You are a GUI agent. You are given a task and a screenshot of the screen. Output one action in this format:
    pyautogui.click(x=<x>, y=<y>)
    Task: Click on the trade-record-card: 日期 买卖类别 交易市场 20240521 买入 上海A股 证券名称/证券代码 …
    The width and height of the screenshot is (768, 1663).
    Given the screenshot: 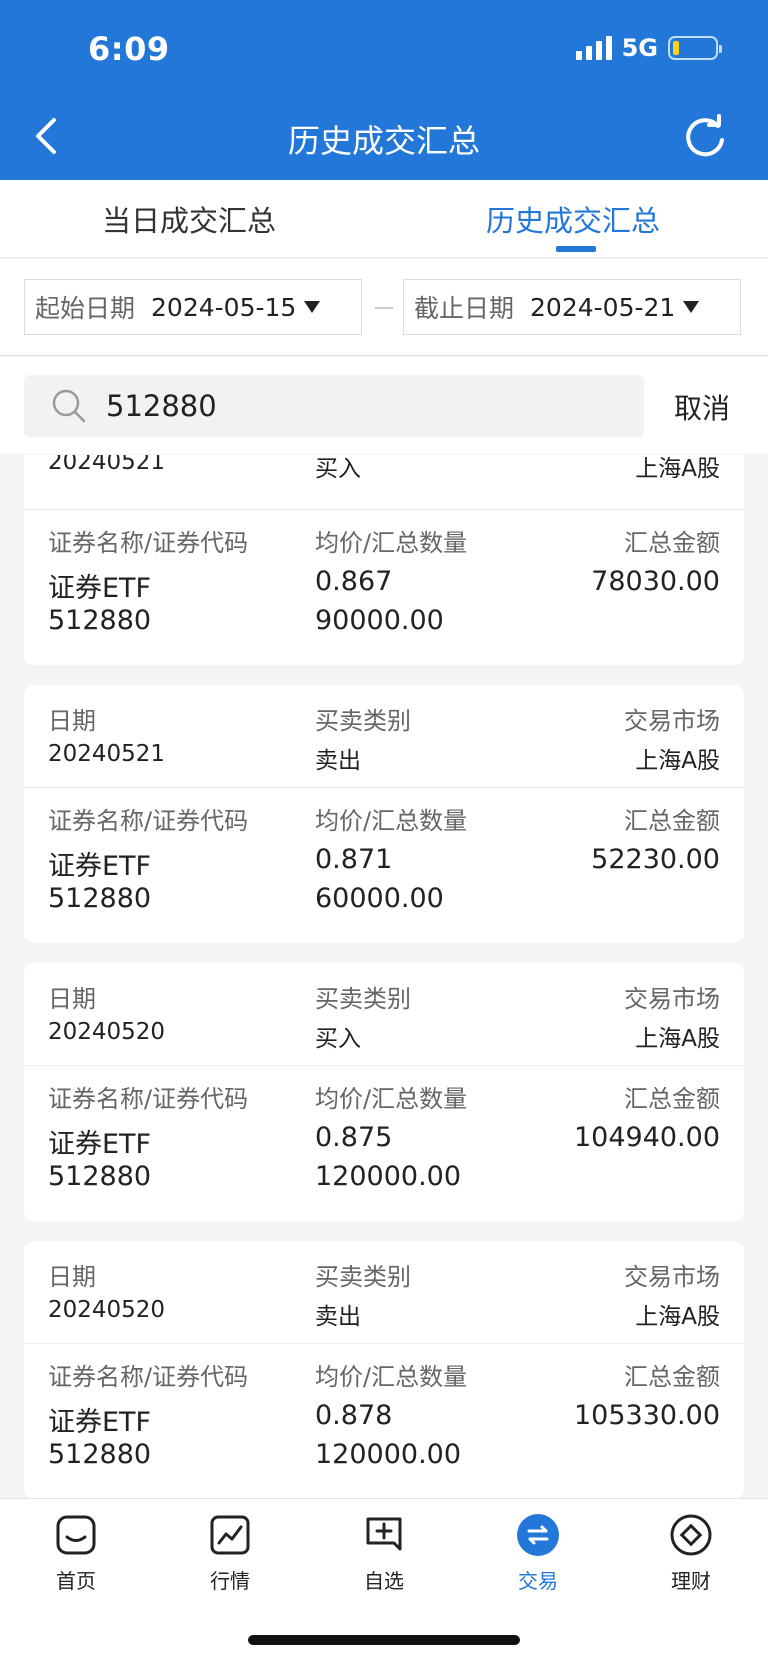 What is the action you would take?
    pyautogui.click(x=384, y=560)
    